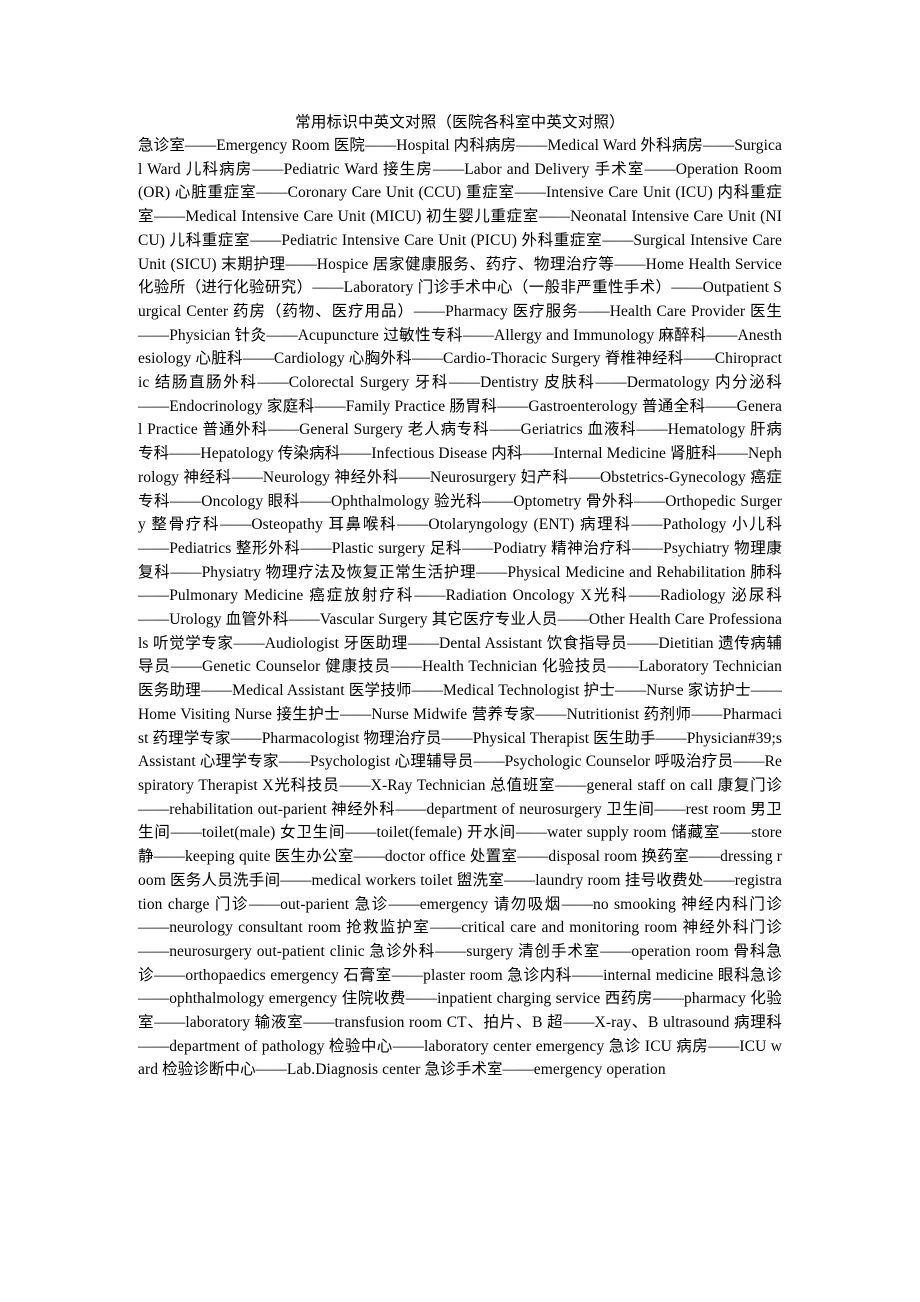 The height and width of the screenshot is (1302, 920). Describe the element at coordinates (460, 122) in the screenshot. I see `page-title: 常用标识中英文对照（医院各科室中英文对照）` at that location.